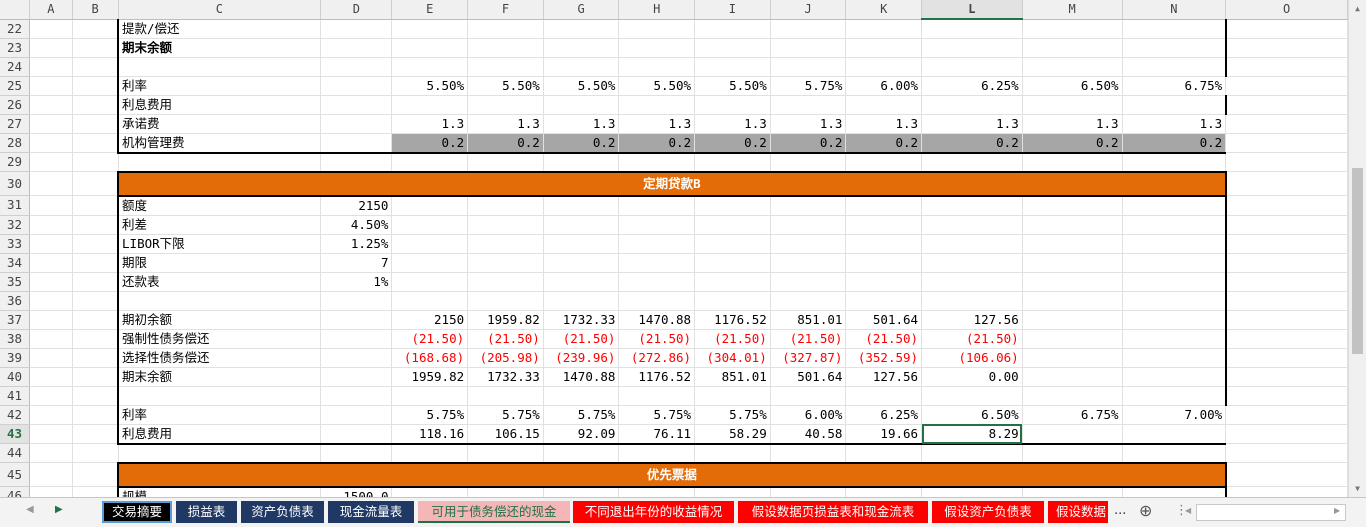 This screenshot has height=527, width=1366. What do you see at coordinates (51, 183) in the screenshot?
I see `cell-A30` at bounding box center [51, 183].